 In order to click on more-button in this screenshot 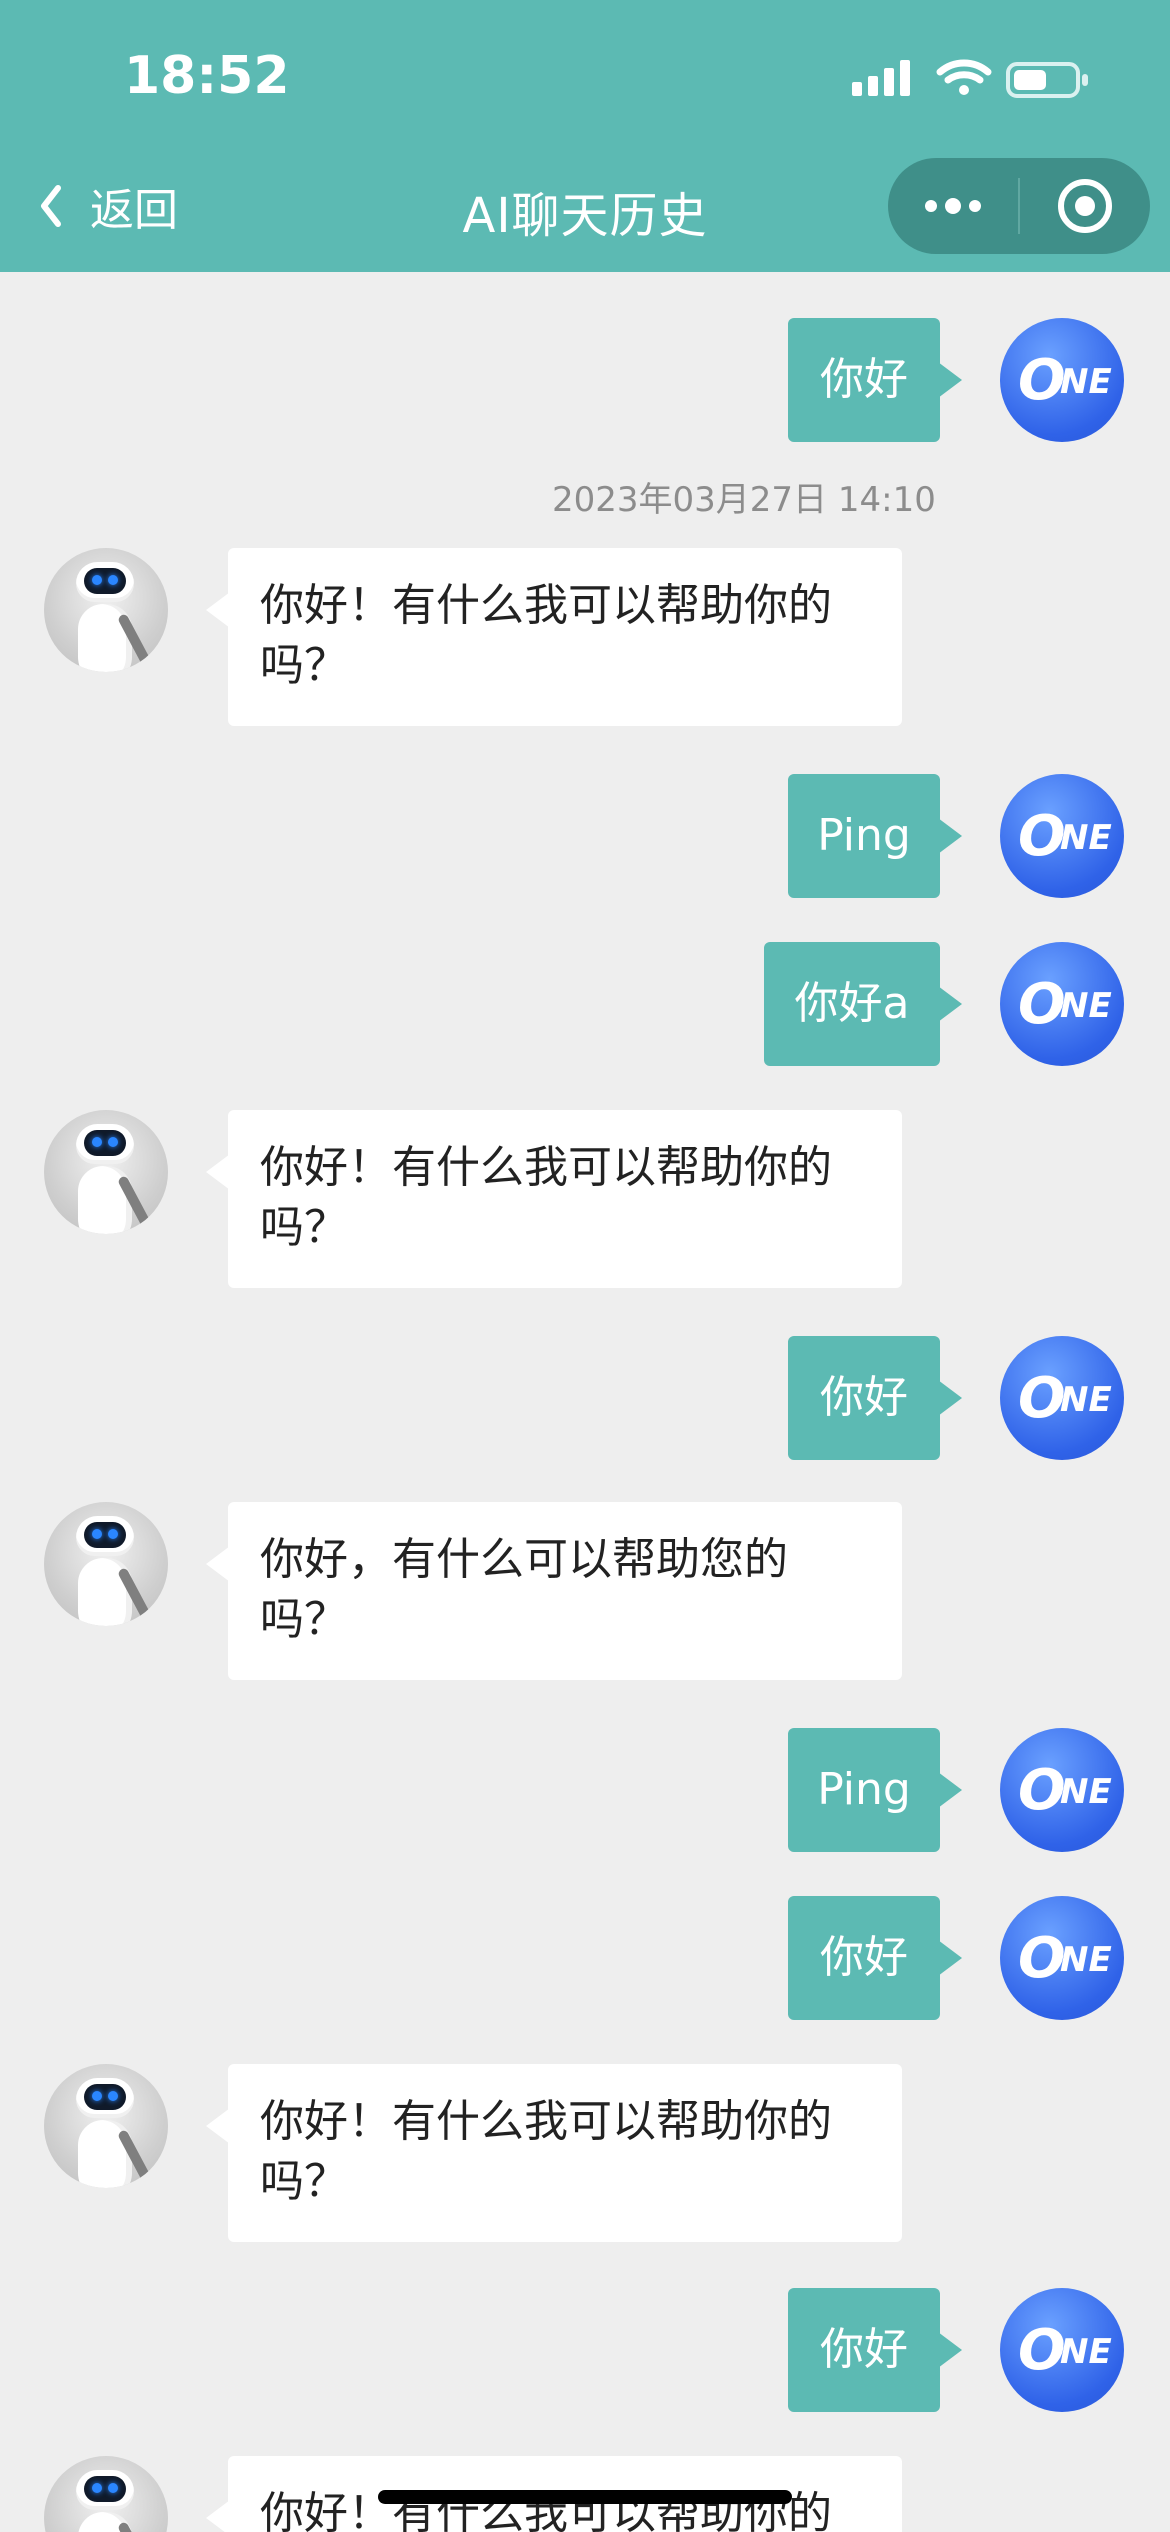, I will do `click(953, 206)`.